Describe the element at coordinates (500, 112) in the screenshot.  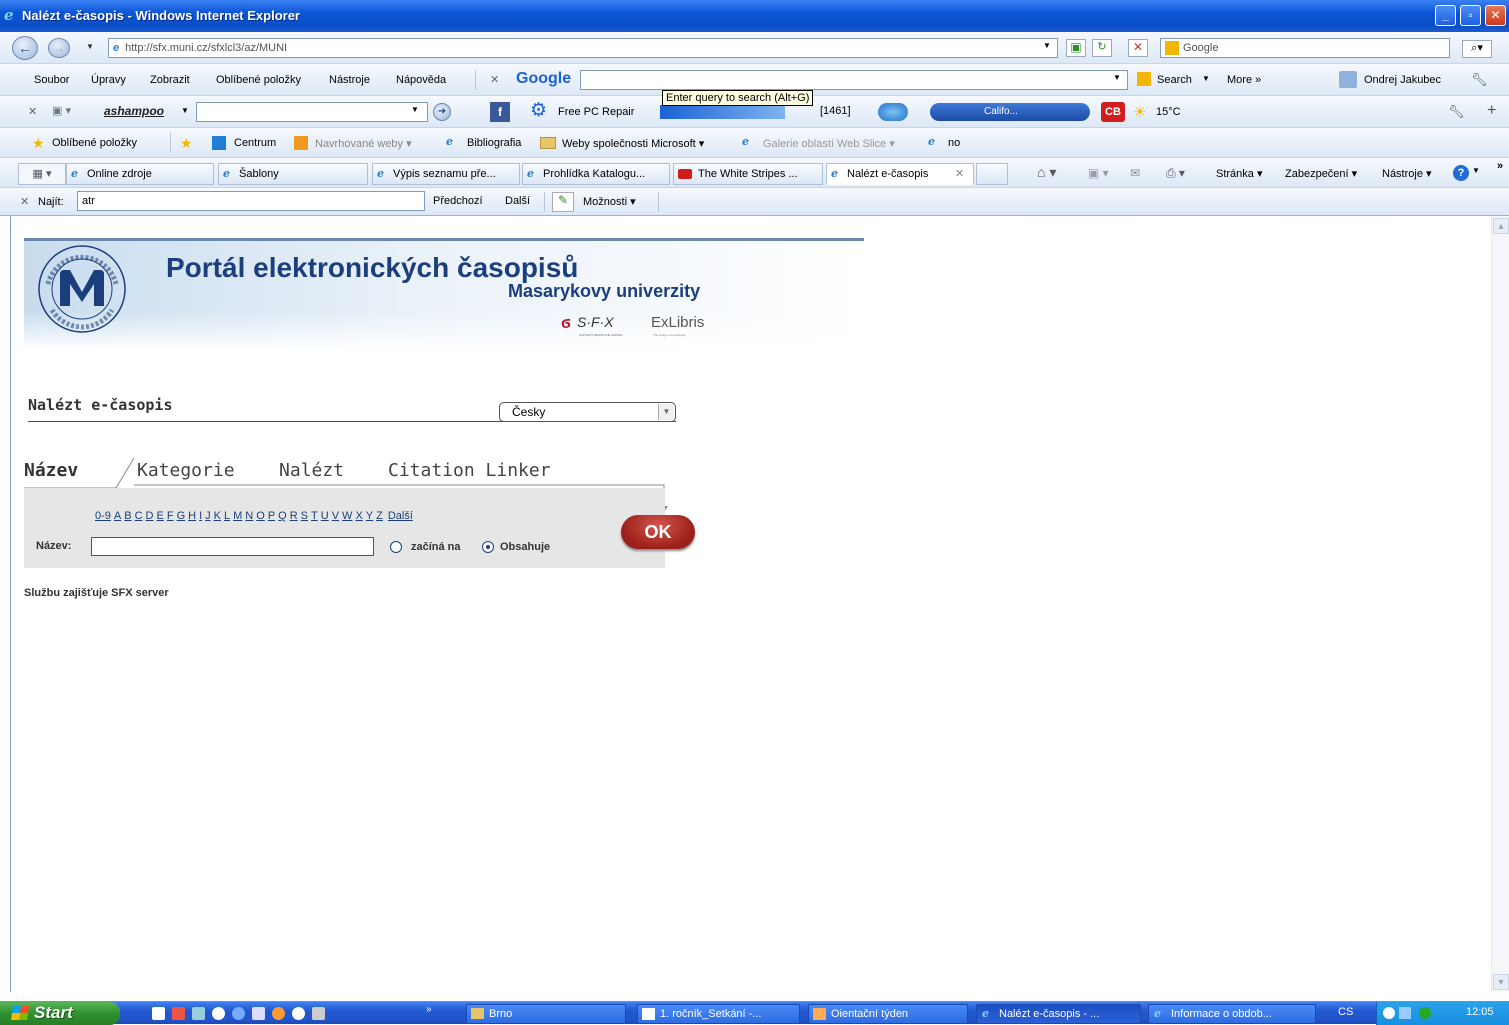
I see `facebook-icon: f` at that location.